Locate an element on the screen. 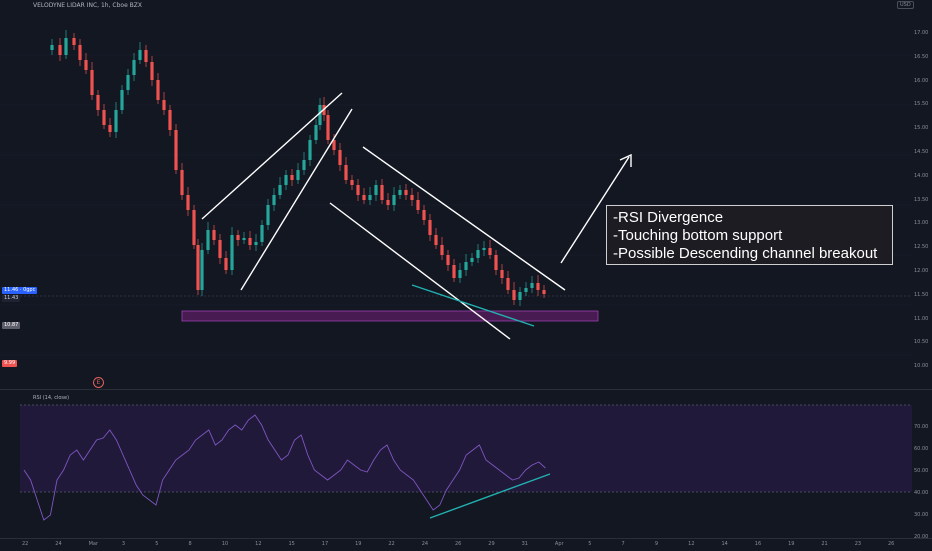  price-axis-label: 12.00 is located at coordinates (921, 271).